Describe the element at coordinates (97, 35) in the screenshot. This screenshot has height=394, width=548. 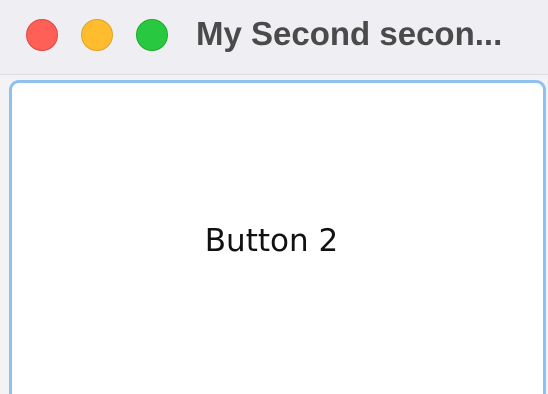
I see `minimize-window-button` at that location.